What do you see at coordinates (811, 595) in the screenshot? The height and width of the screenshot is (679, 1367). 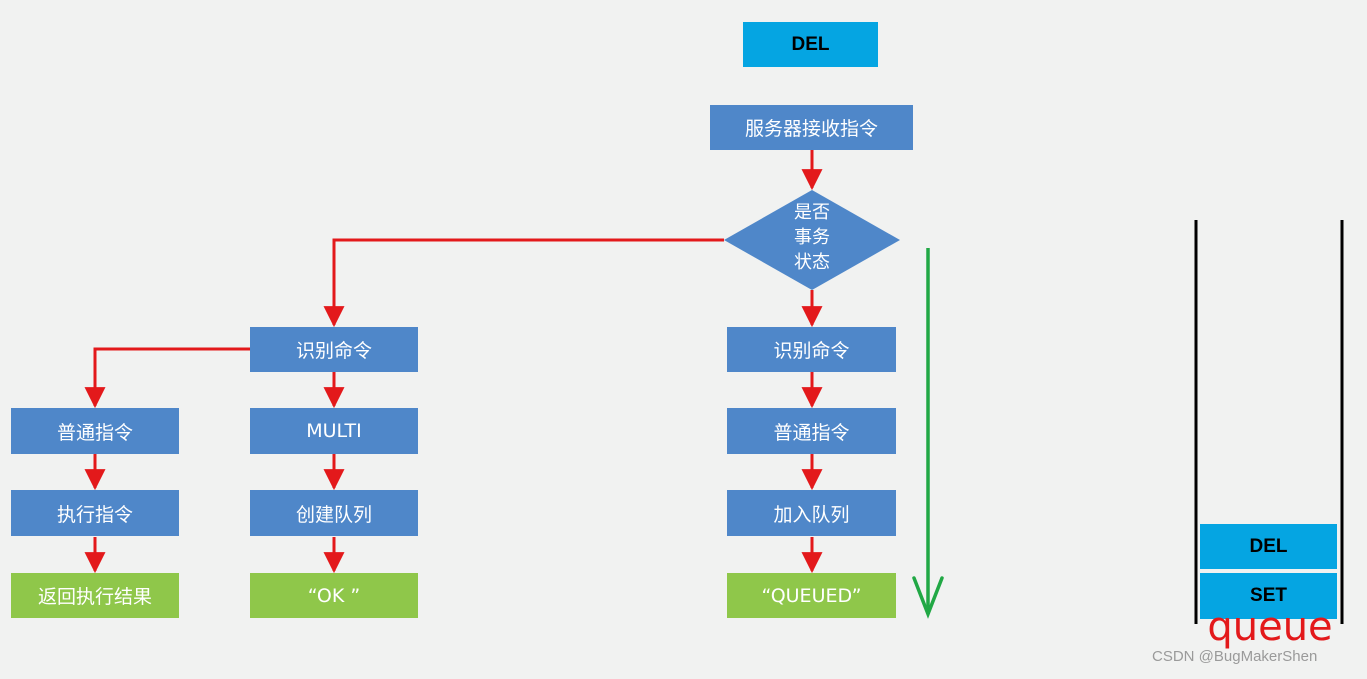 I see `queued-box: “QUEUED”` at bounding box center [811, 595].